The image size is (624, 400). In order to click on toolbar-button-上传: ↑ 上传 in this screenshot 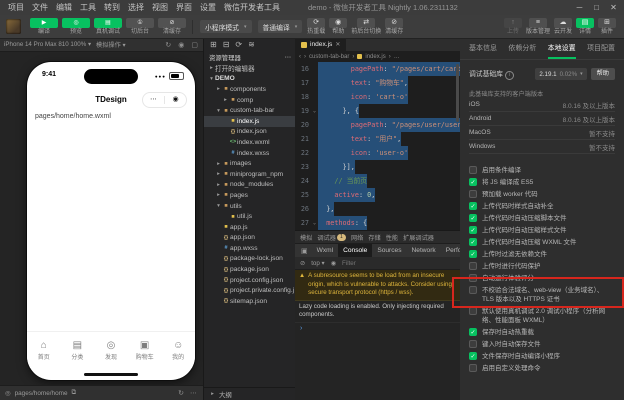, I will do `click(512, 26)`.